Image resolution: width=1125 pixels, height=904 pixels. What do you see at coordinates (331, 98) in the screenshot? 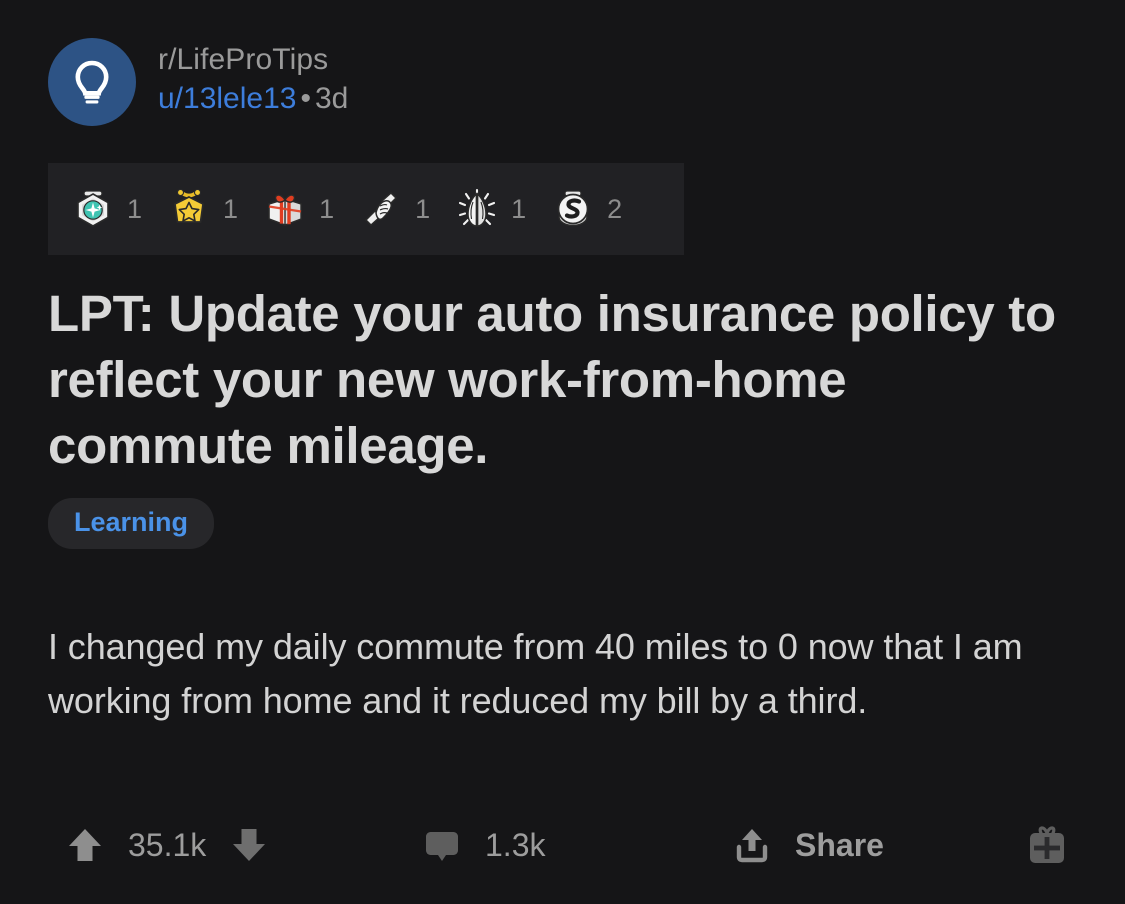
I see `post-age: 3d` at bounding box center [331, 98].